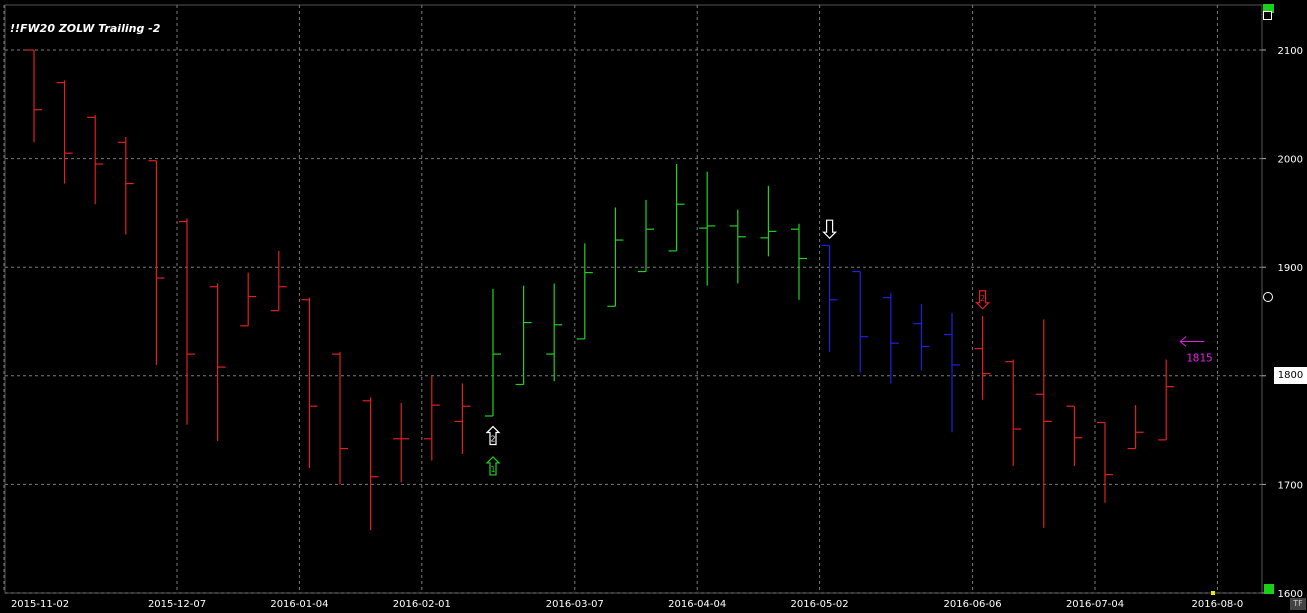  I want to click on sell-signal-arrow: 2, so click(983, 300).